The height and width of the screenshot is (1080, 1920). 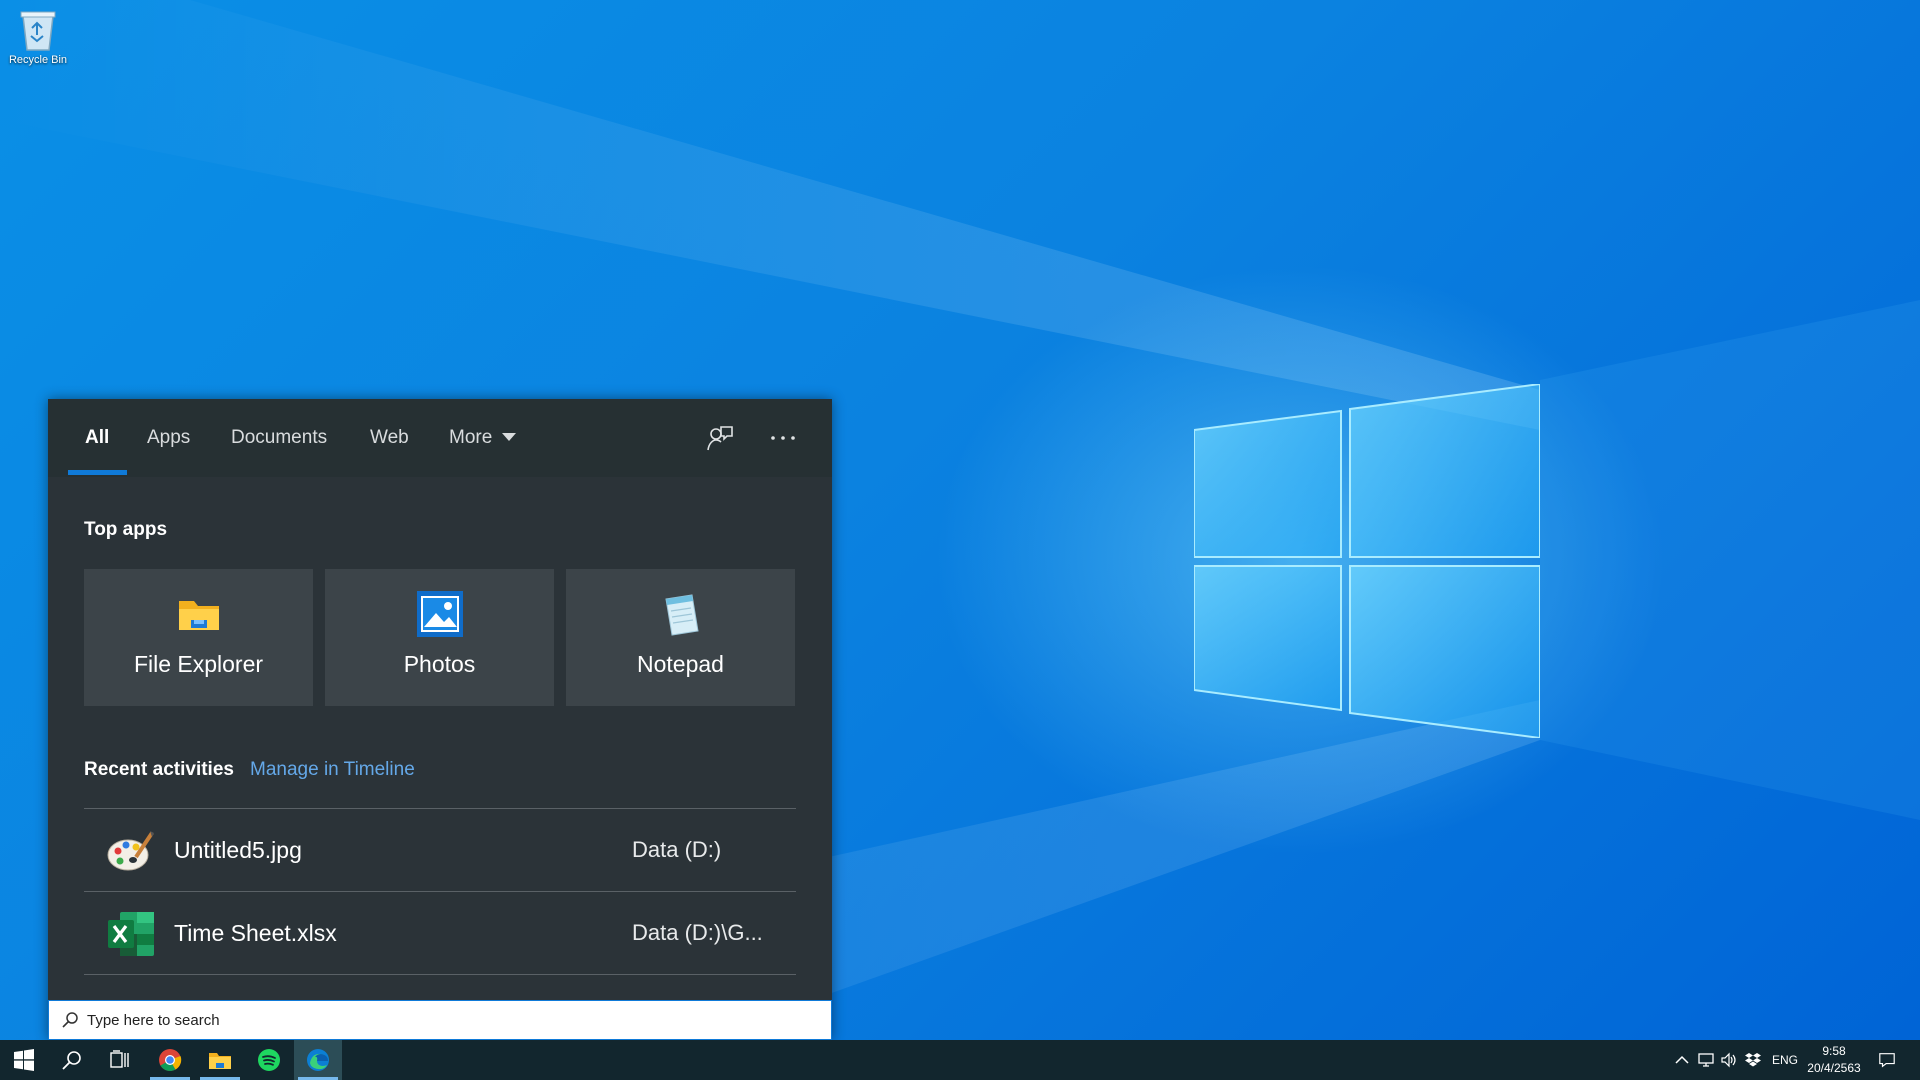 What do you see at coordinates (720, 438) in the screenshot?
I see `feedback-icon` at bounding box center [720, 438].